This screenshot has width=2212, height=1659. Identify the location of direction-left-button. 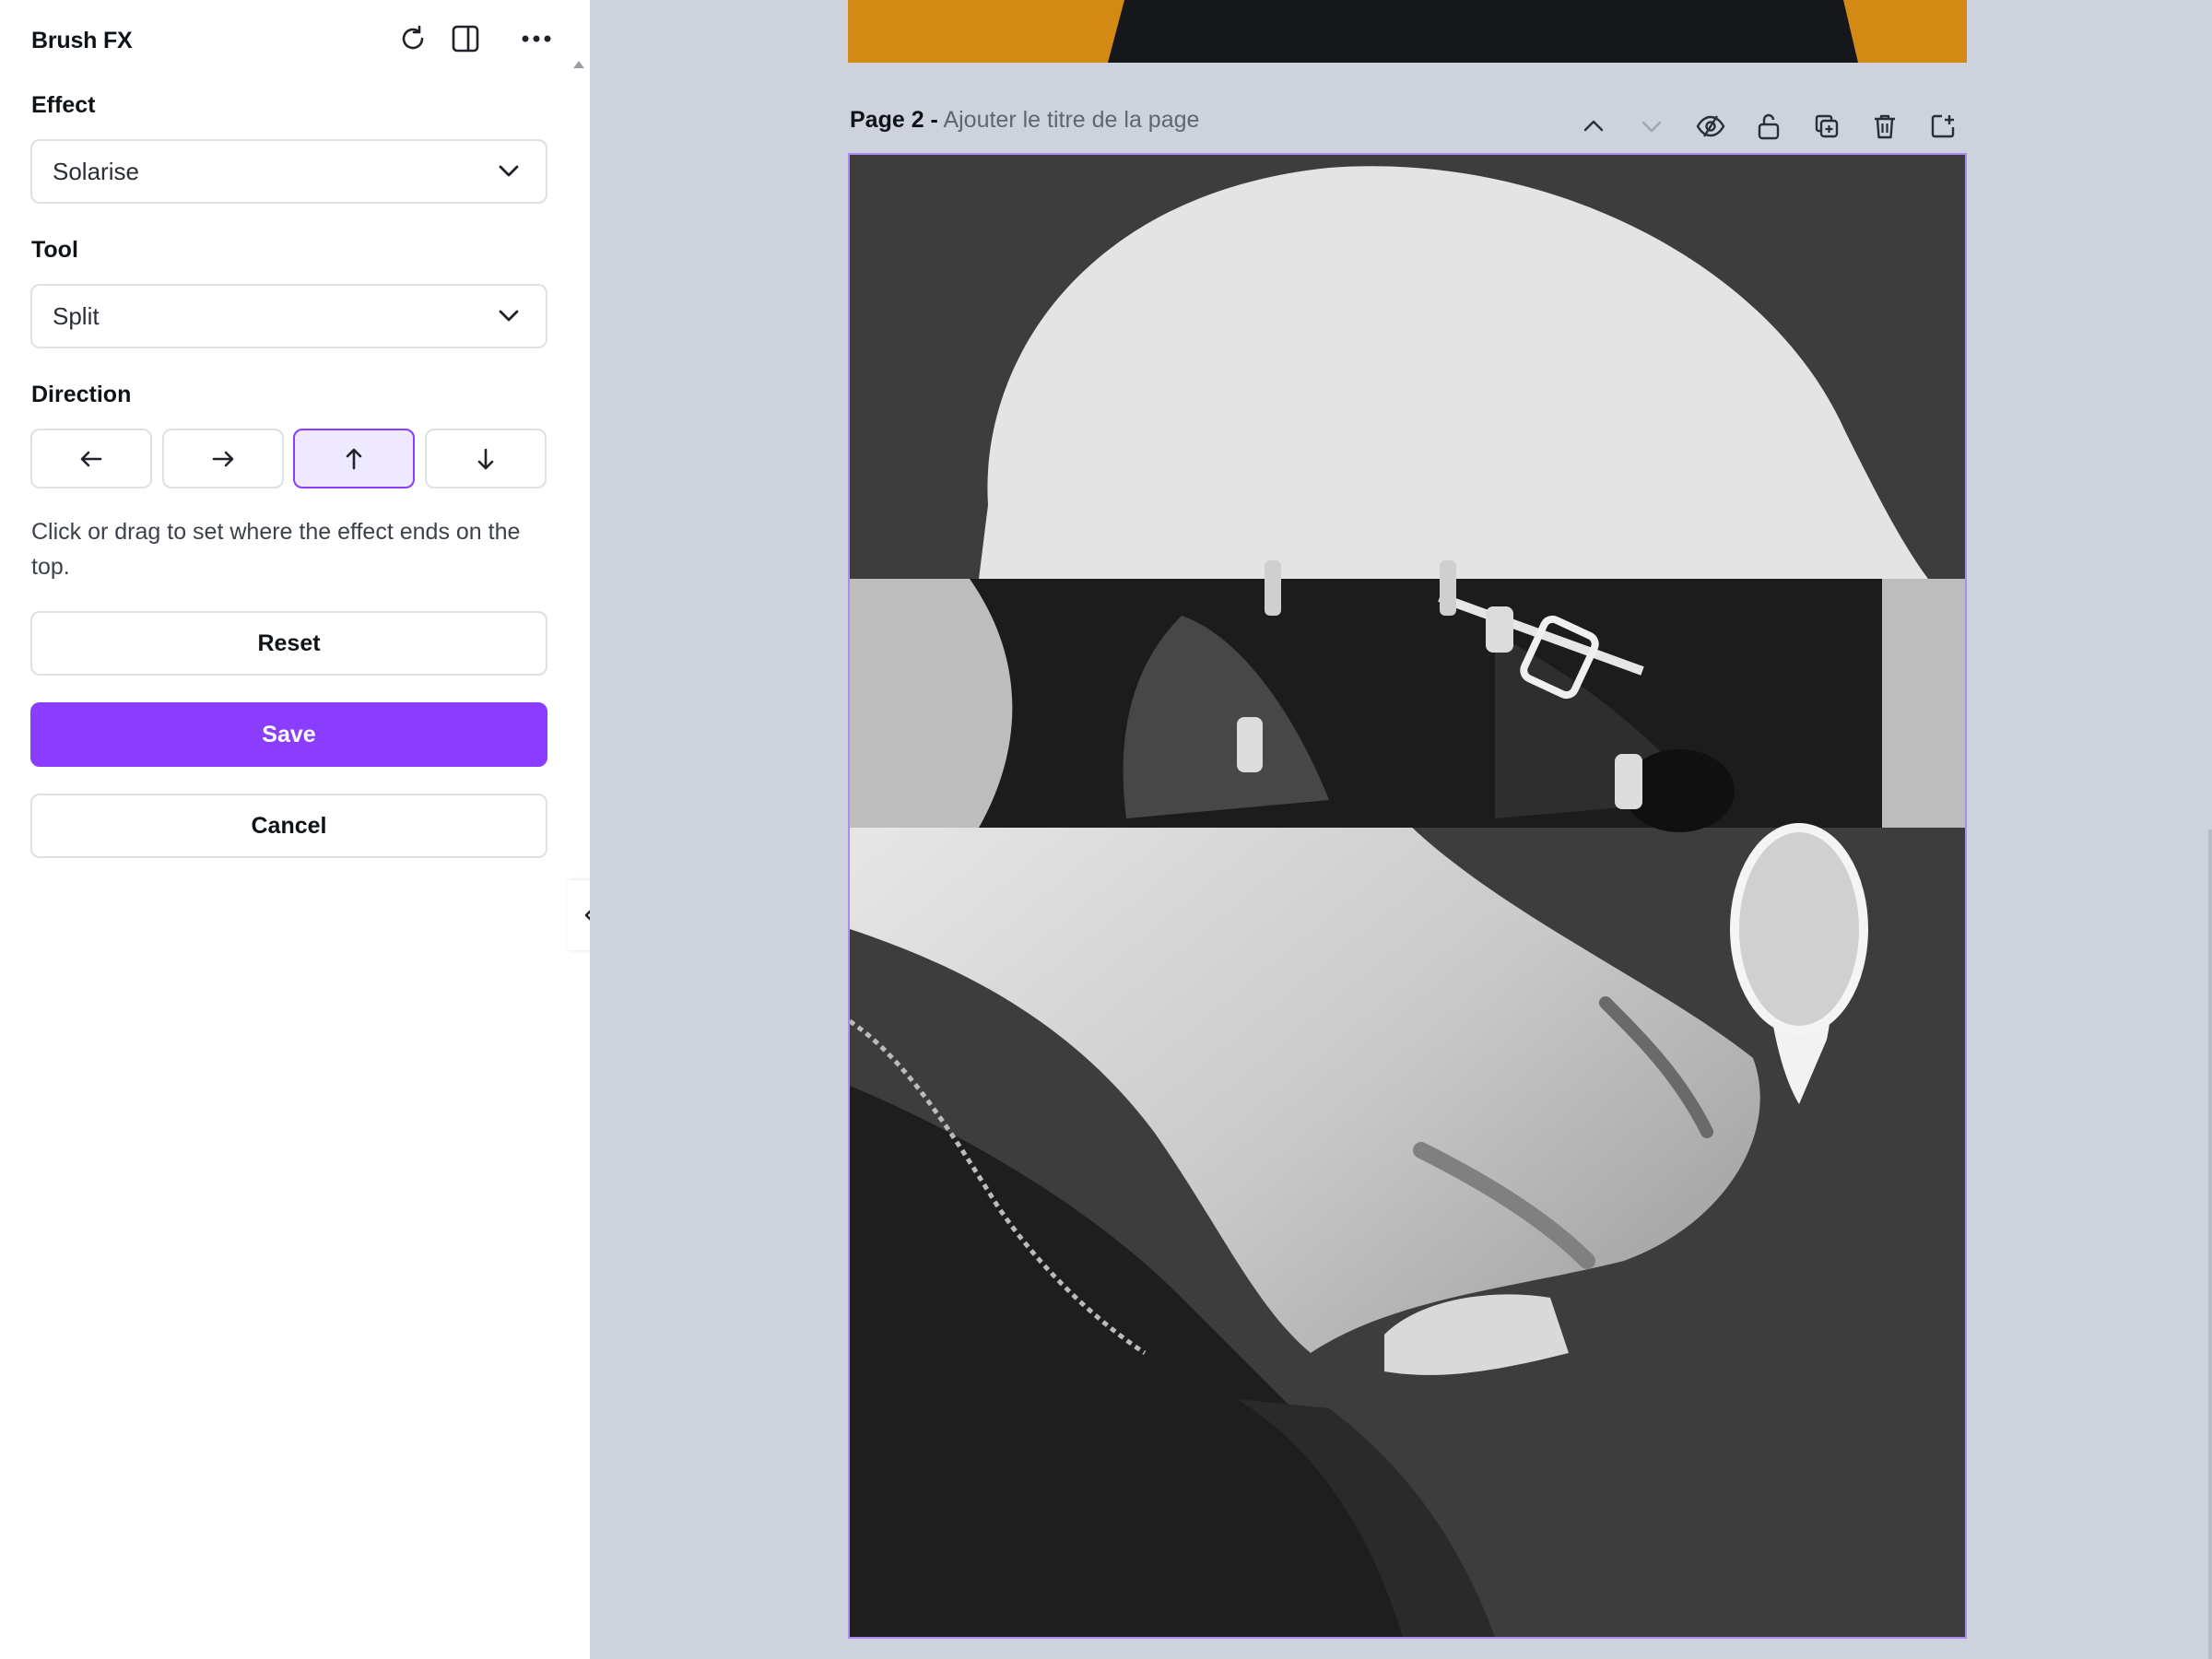
(91, 458).